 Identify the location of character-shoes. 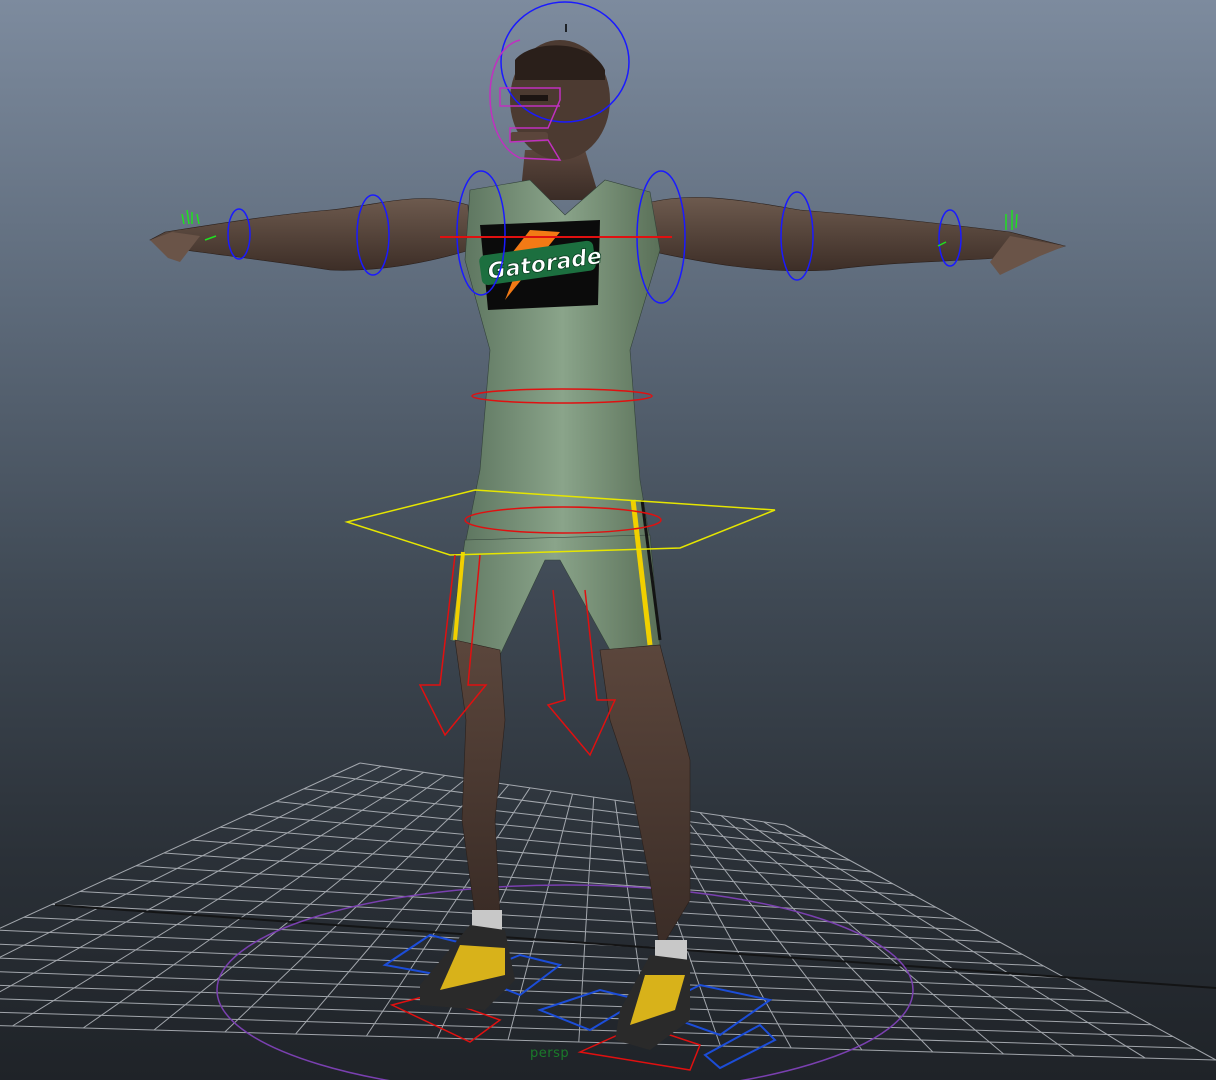
(555, 987).